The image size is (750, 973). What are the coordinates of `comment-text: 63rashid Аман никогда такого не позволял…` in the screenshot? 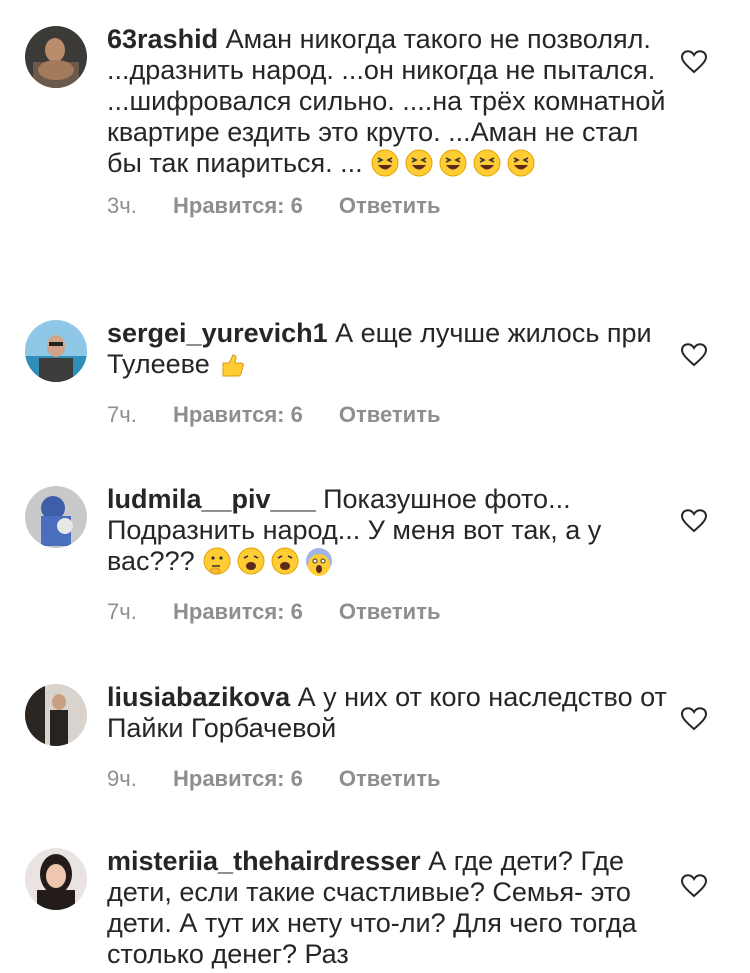 It's located at (387, 101).